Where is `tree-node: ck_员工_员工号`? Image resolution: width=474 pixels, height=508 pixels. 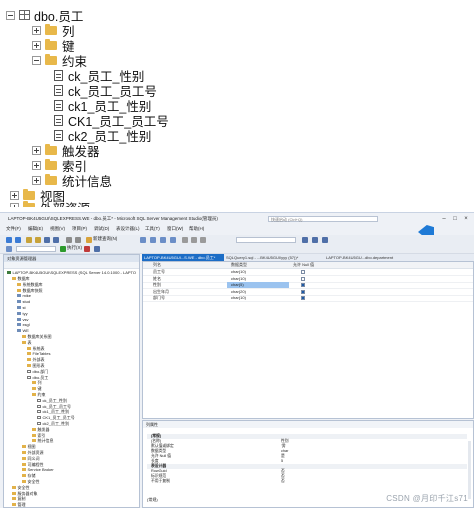
tree-node: ck_员工_员工号 is located at coordinates (54, 406).